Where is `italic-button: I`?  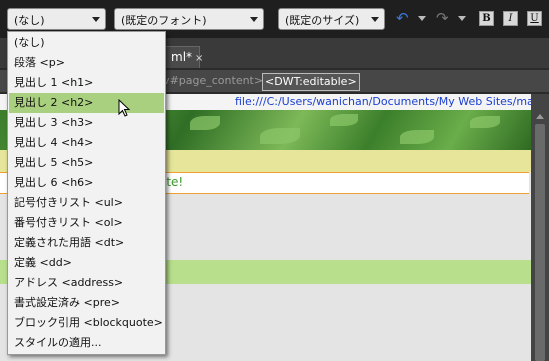
italic-button: I is located at coordinates (510, 18).